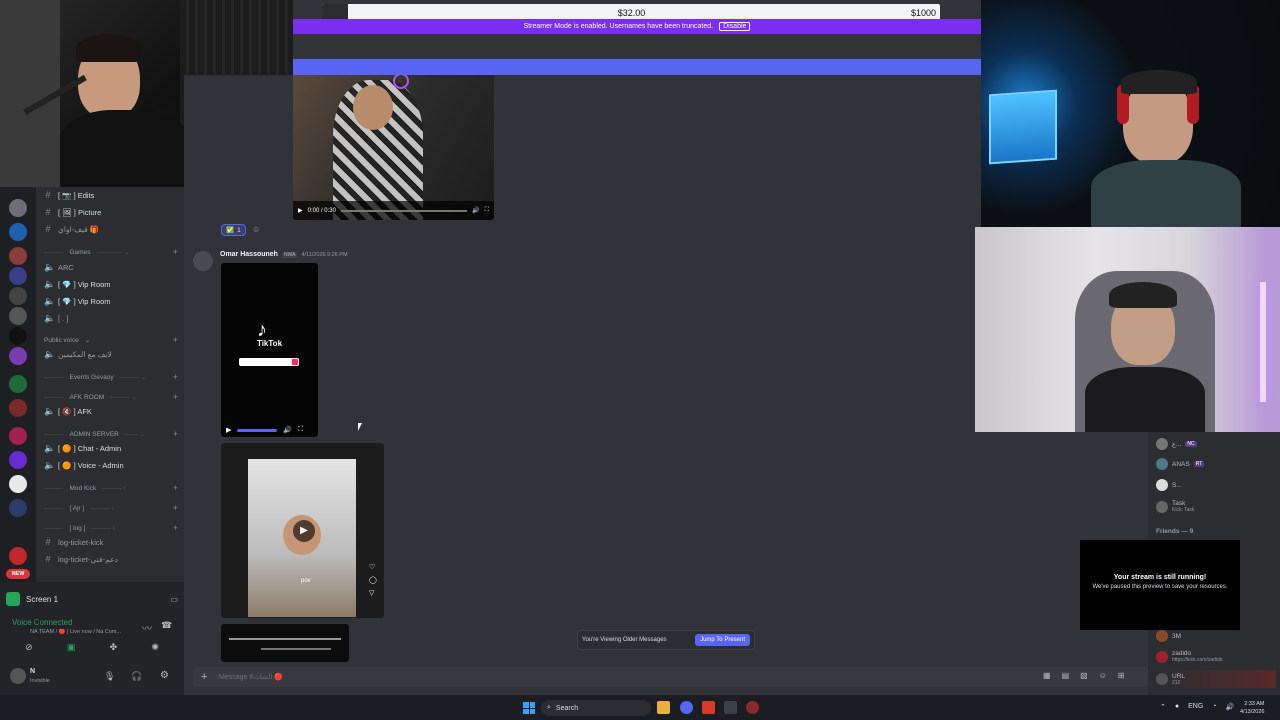 The height and width of the screenshot is (720, 1280). What do you see at coordinates (1176, 444) in the screenshot?
I see `member-item: ع... NC` at bounding box center [1176, 444].